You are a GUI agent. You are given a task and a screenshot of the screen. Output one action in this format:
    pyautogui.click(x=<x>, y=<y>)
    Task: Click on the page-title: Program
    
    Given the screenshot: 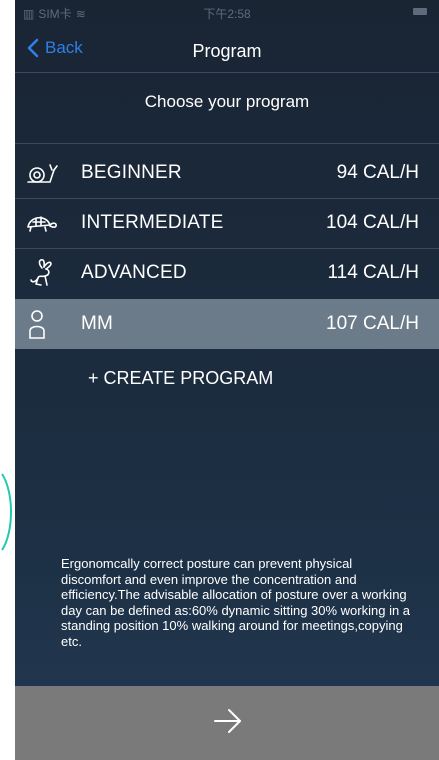 What is the action you would take?
    pyautogui.click(x=227, y=51)
    